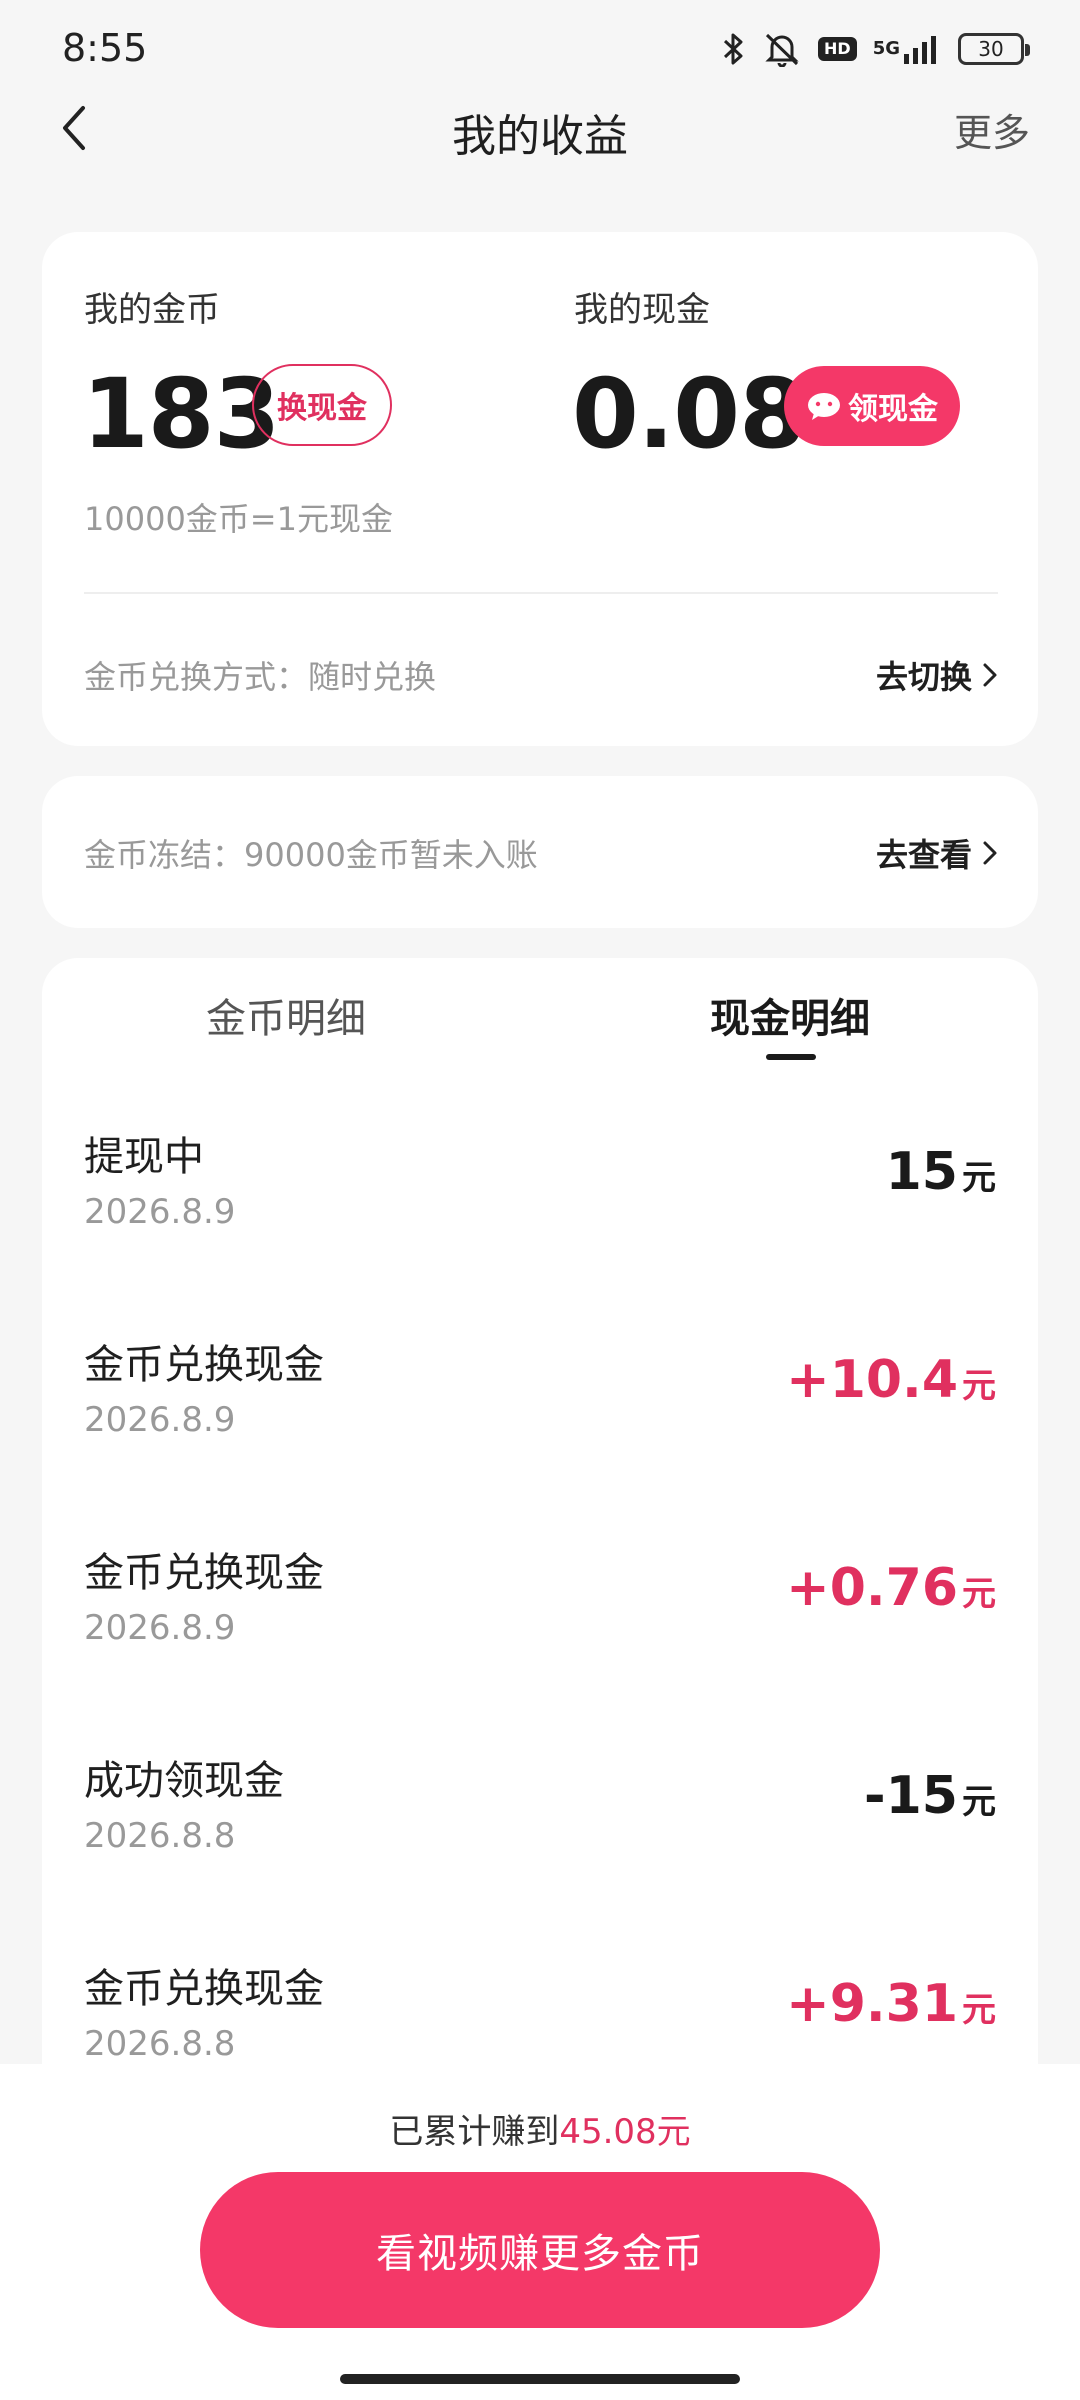 This screenshot has height=2400, width=1080. I want to click on exchange-rate-note: 10000金币=1元现金, so click(238, 519).